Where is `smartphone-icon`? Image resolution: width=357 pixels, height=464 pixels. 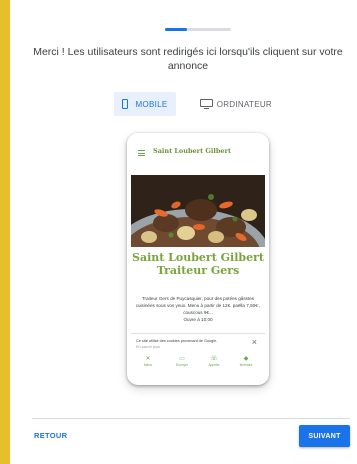
smartphone-icon is located at coordinates (125, 104).